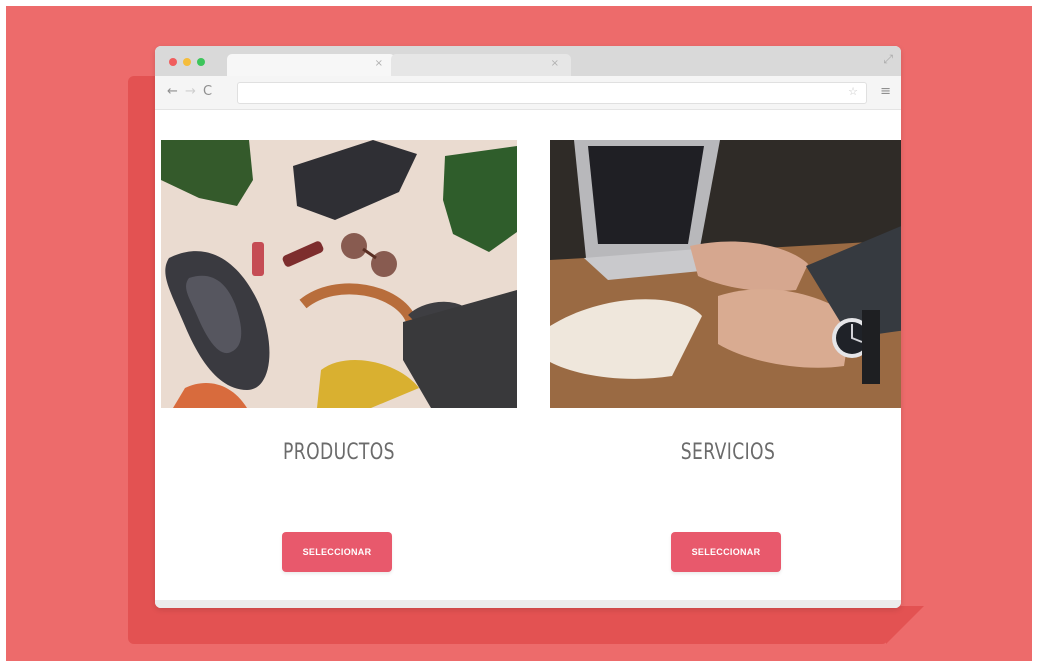 This screenshot has height=661, width=1038. I want to click on select-products-button: SELECCIONAR, so click(337, 552).